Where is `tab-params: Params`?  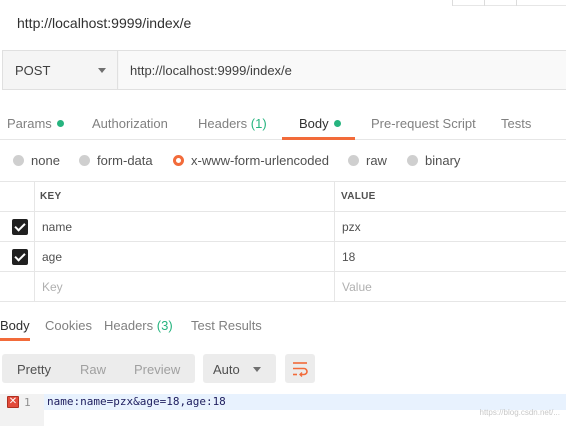
tab-params: Params is located at coordinates (35, 123).